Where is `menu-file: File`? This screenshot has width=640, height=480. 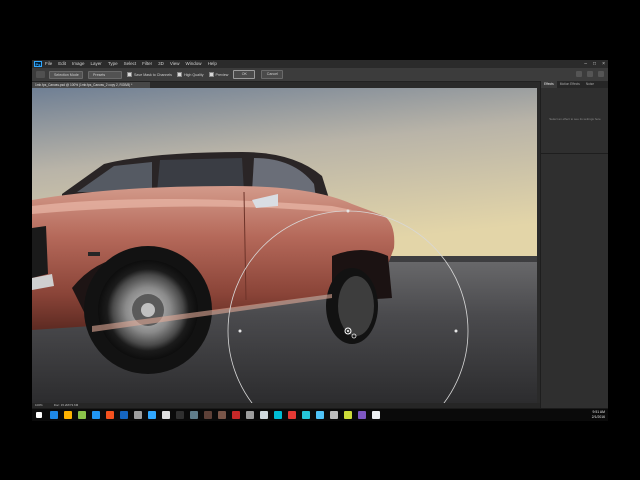 menu-file: File is located at coordinates (48, 64).